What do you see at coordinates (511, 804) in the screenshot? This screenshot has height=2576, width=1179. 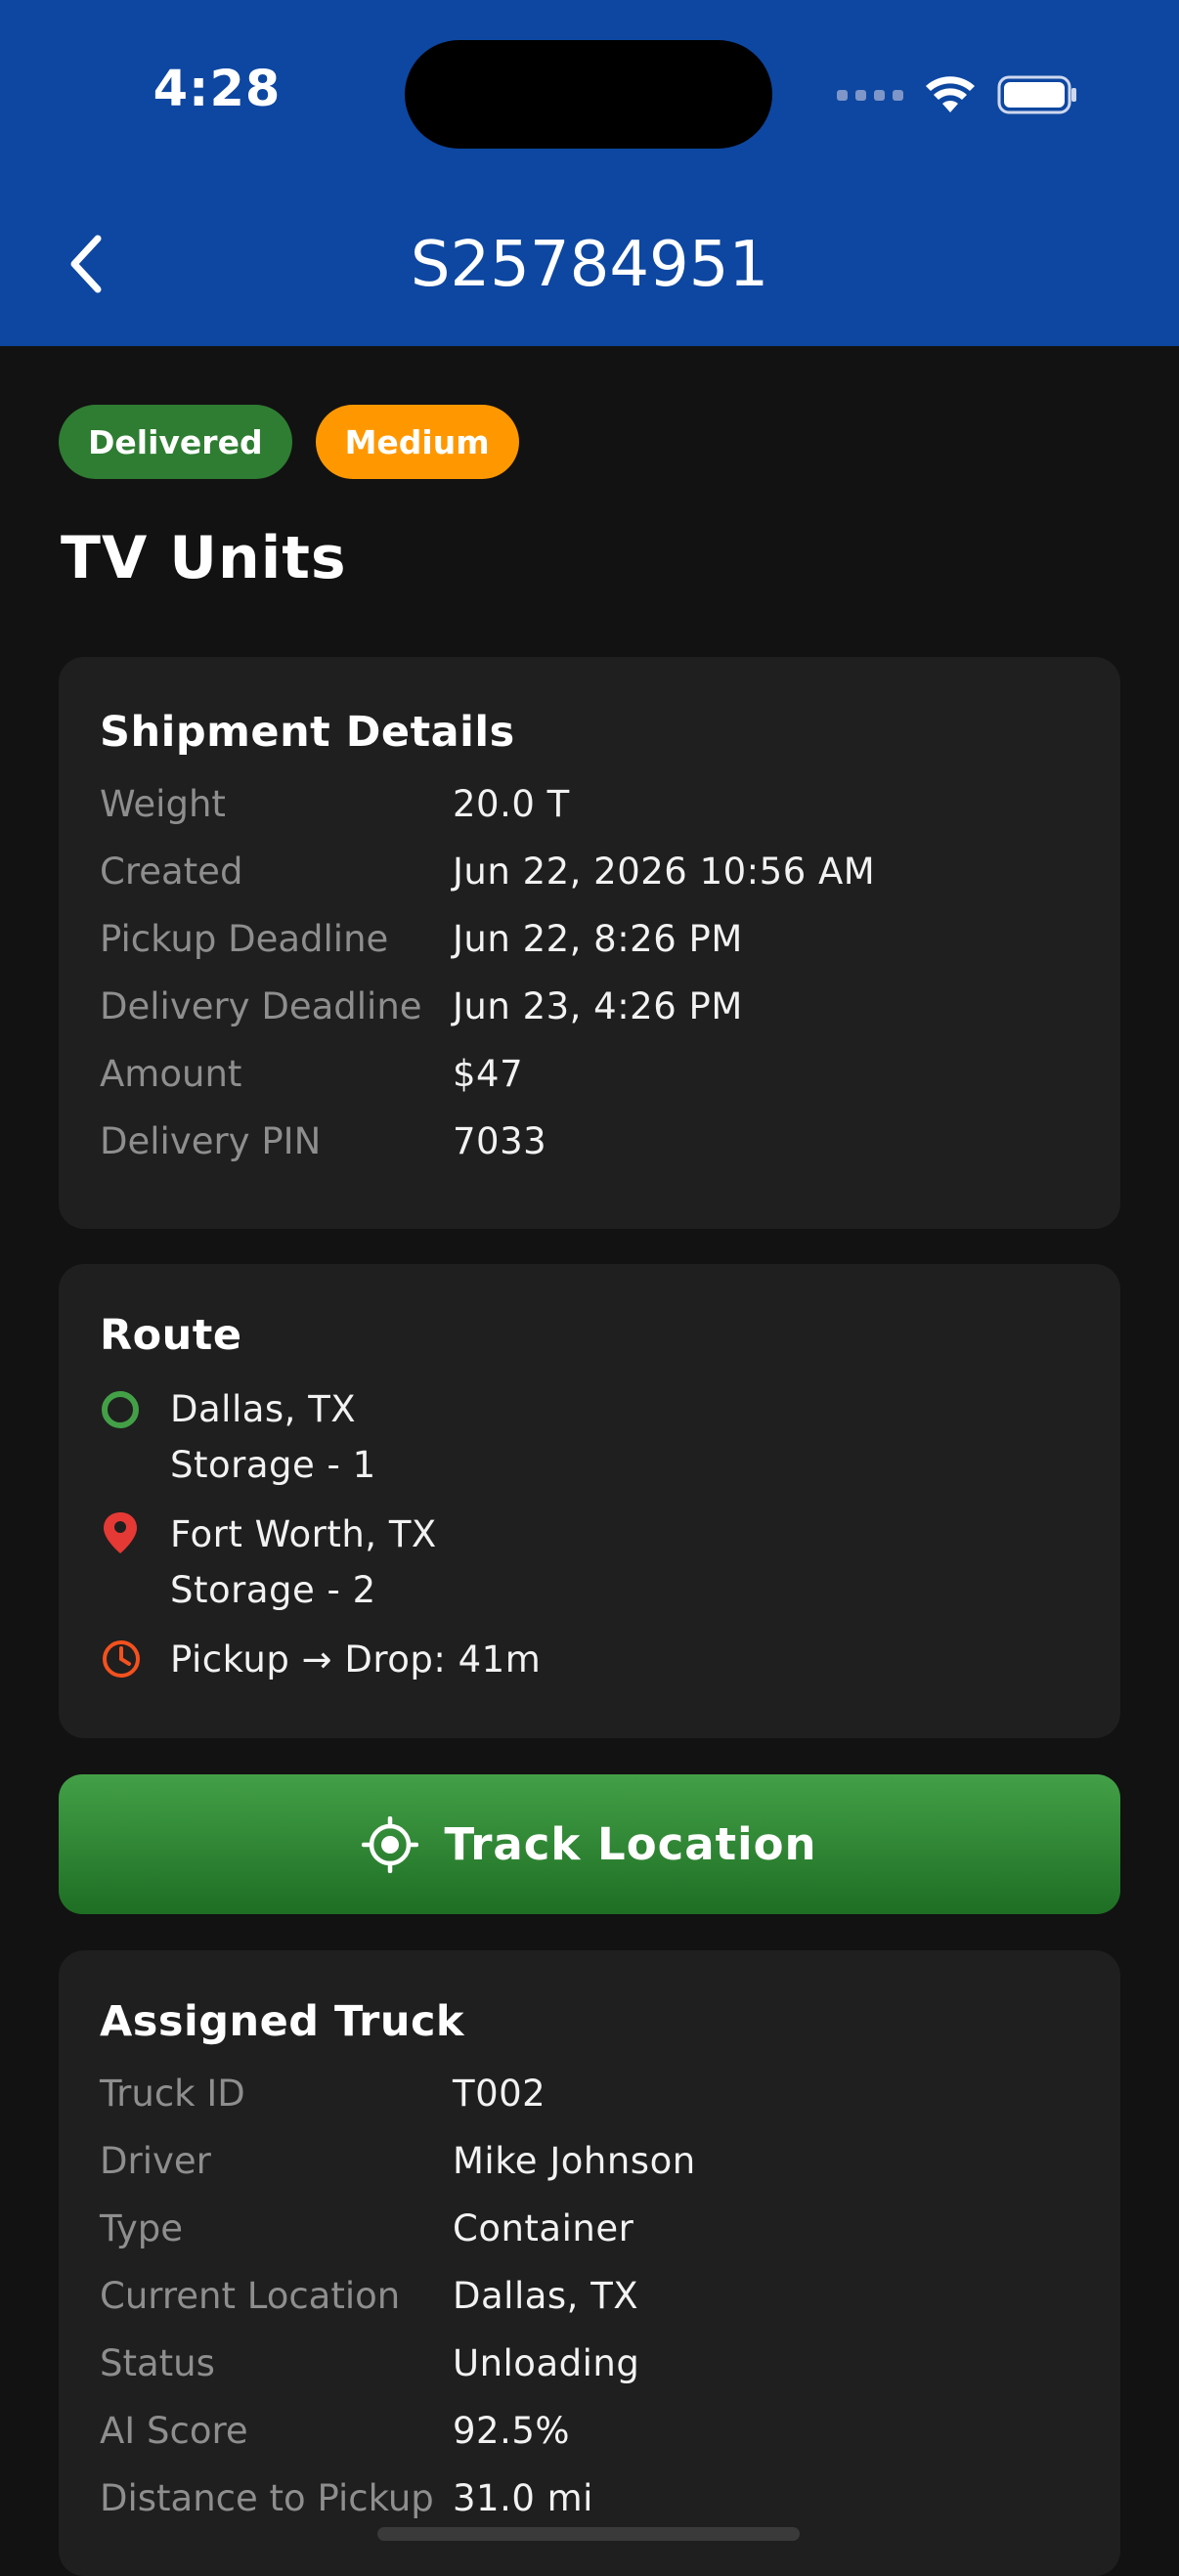 I see `detail-value: 20.0 T` at bounding box center [511, 804].